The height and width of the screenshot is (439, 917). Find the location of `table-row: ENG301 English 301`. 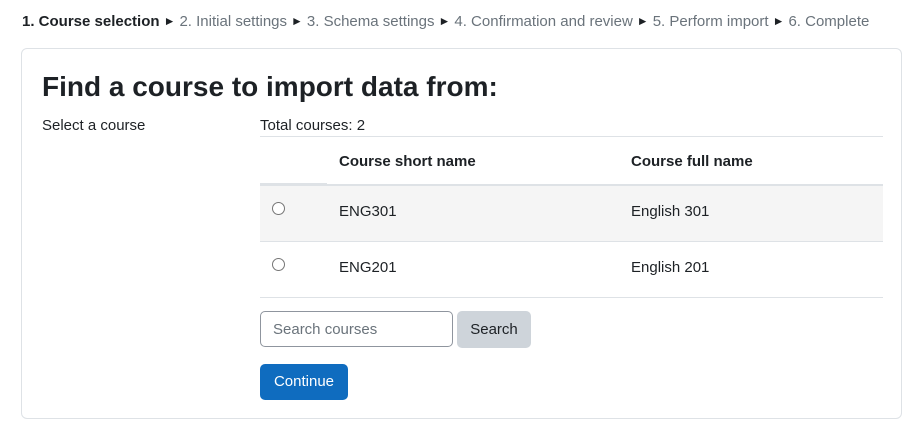

table-row: ENG301 English 301 is located at coordinates (571, 214).